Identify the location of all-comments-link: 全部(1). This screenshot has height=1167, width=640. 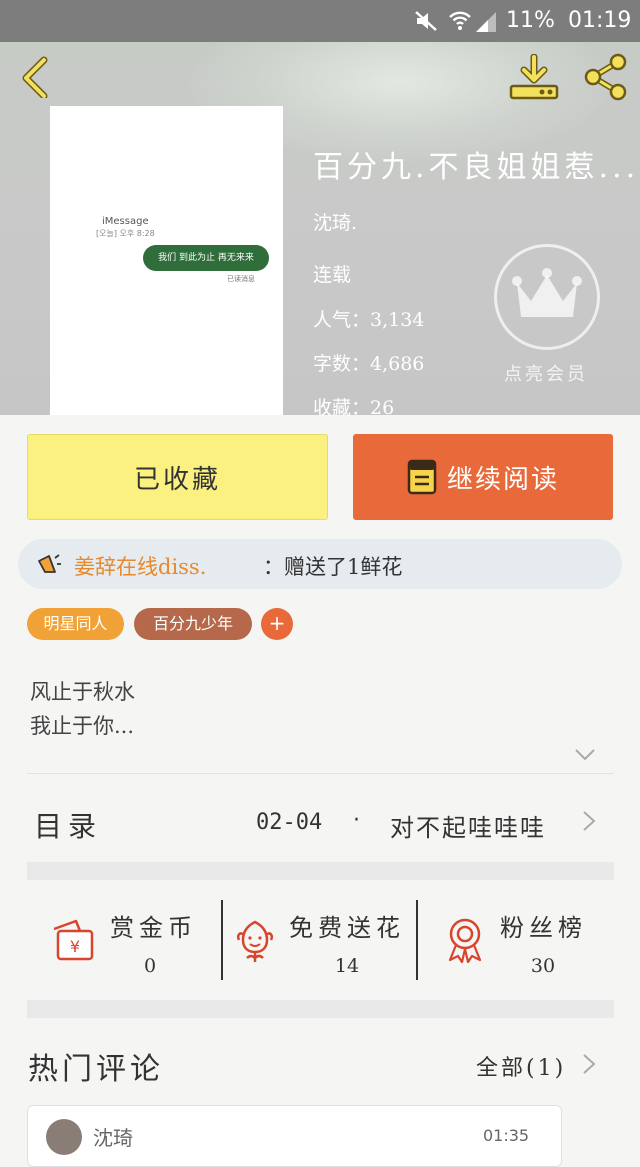
(521, 1066).